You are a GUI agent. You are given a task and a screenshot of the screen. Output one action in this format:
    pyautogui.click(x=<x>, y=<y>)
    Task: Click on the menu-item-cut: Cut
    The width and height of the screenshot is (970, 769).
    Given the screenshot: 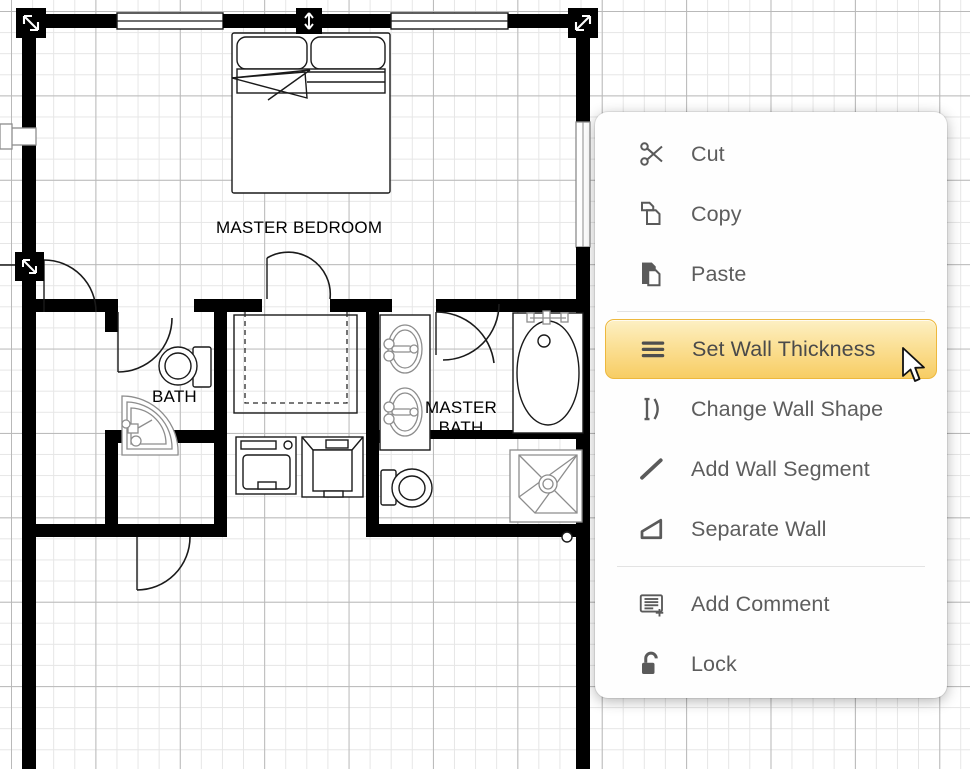 What is the action you would take?
    pyautogui.click(x=771, y=154)
    